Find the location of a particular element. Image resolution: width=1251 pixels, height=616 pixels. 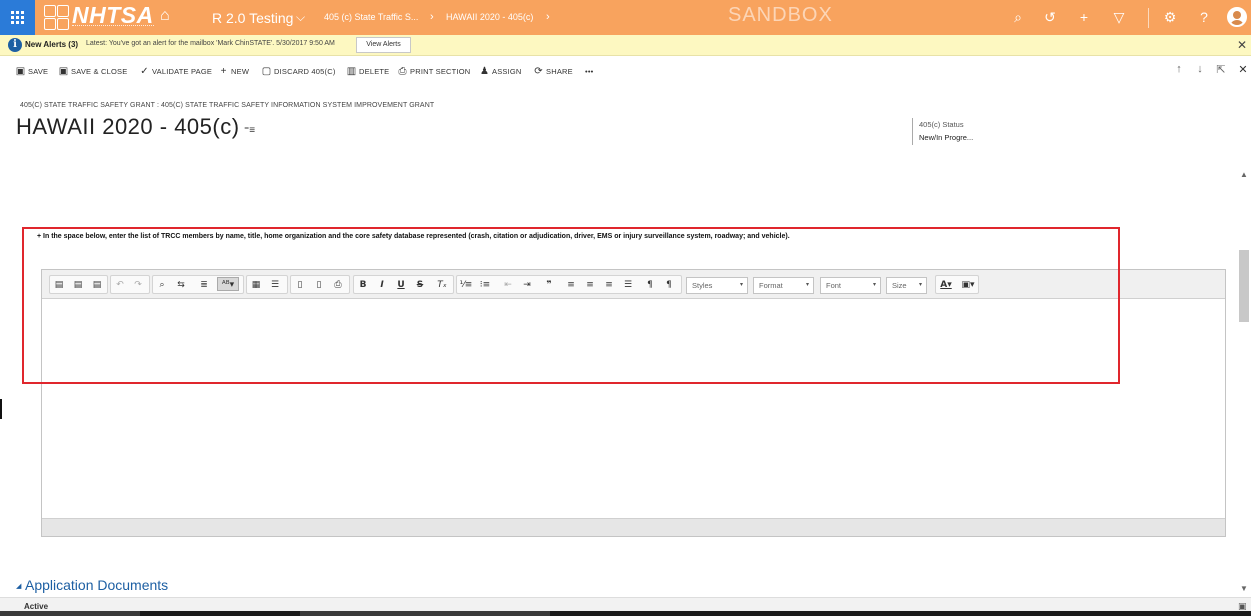

underline-icon: U is located at coordinates (401, 285).